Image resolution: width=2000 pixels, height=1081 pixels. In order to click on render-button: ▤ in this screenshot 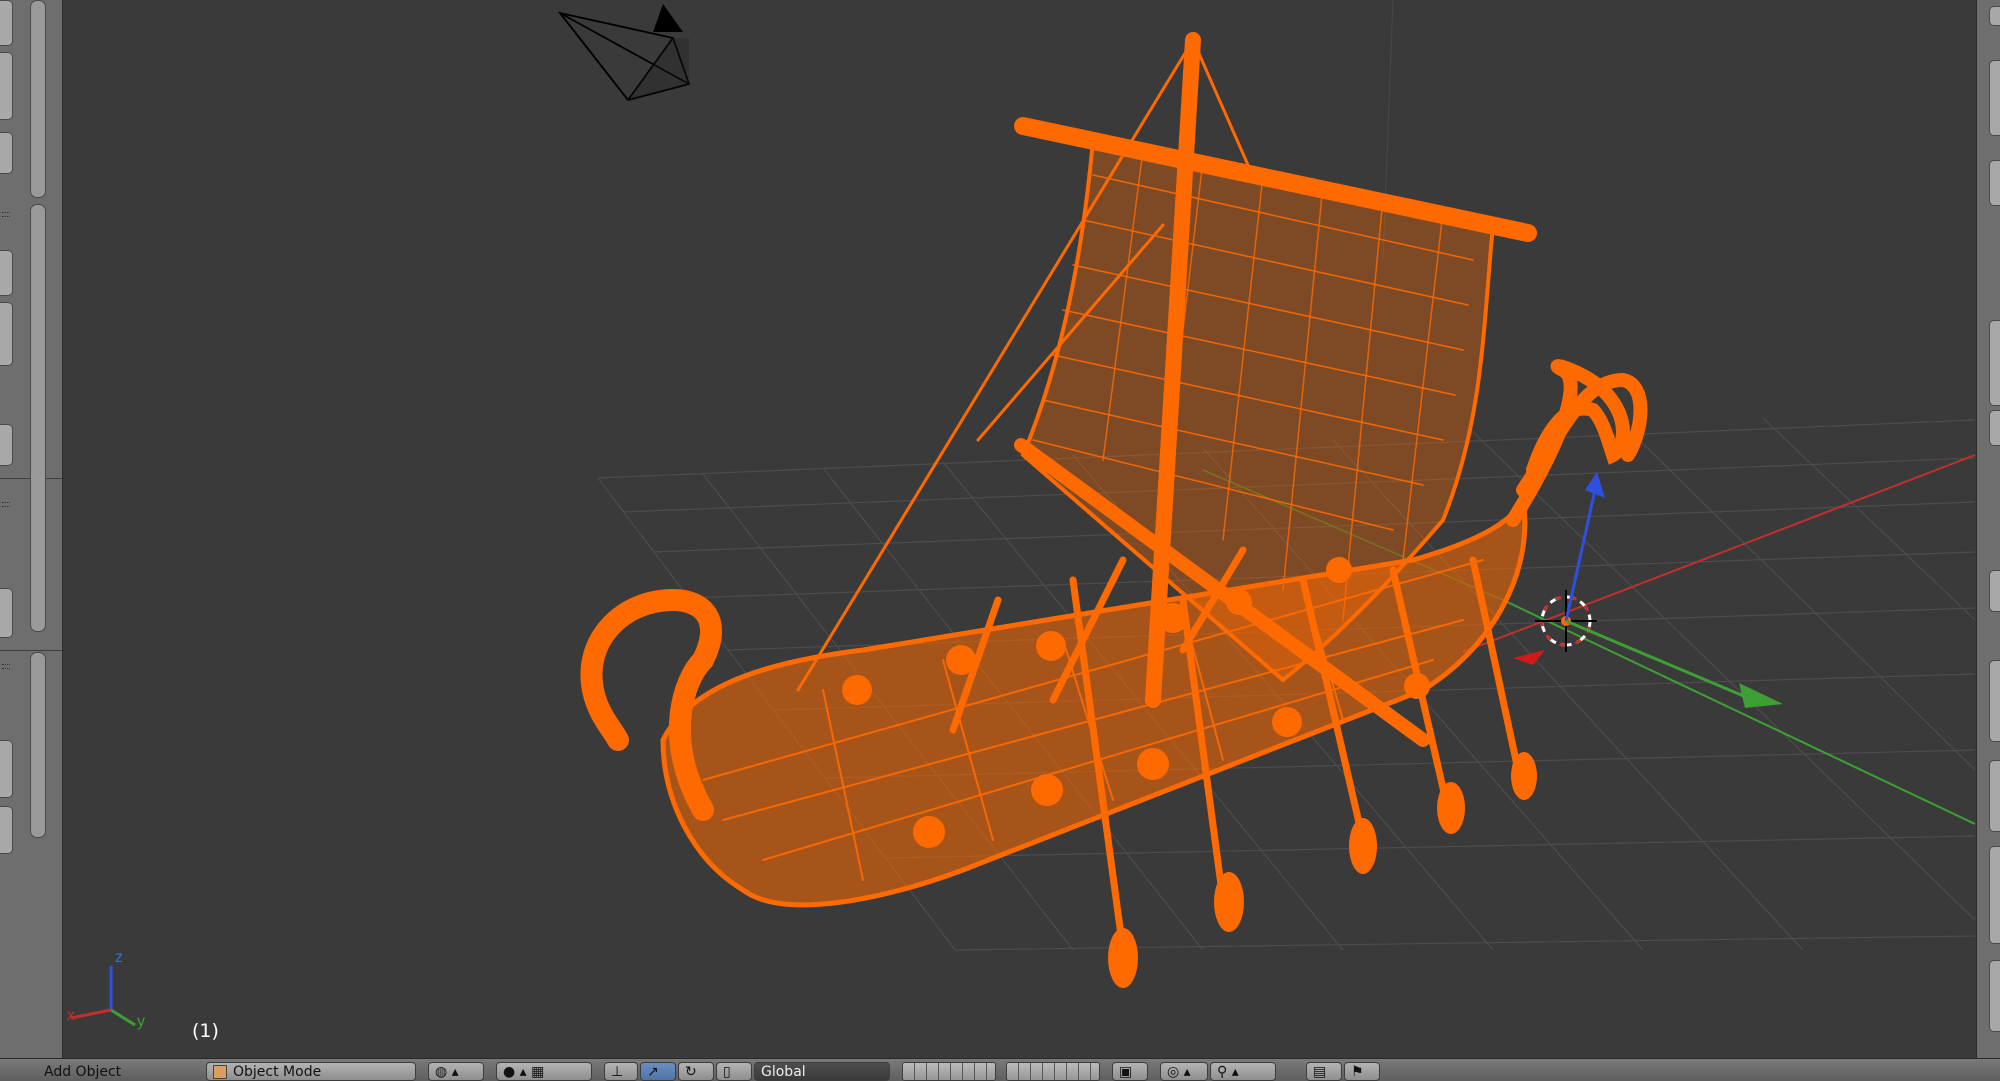, I will do `click(1324, 1071)`.